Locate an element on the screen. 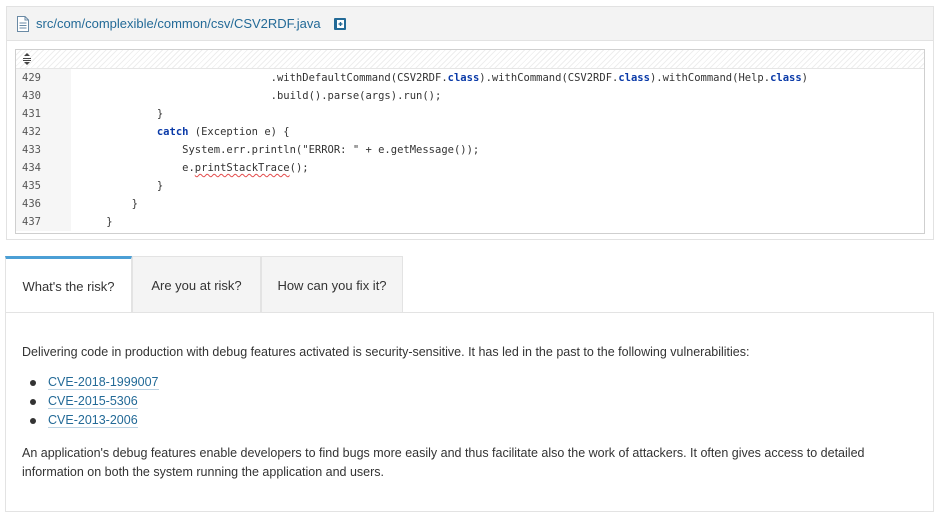 This screenshot has height=525, width=948. tab-whats-the-risk: What's the risk? is located at coordinates (68, 284).